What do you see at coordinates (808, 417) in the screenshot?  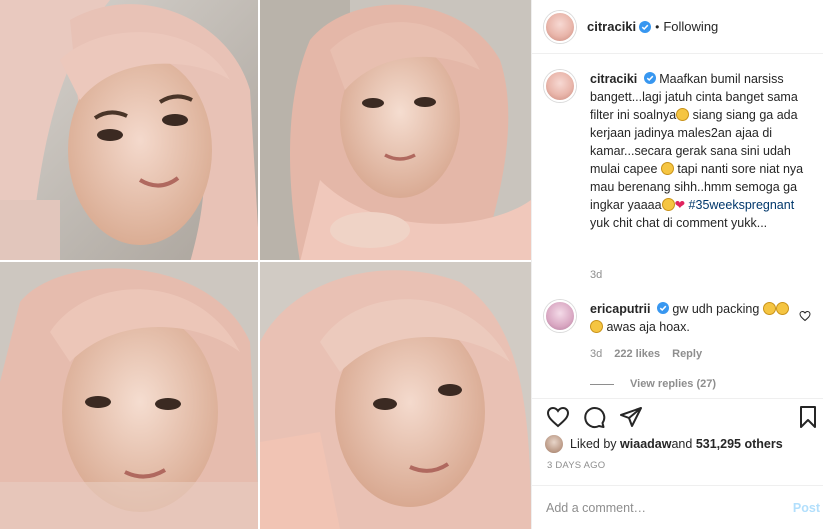 I see `save-bookmark-icon` at bounding box center [808, 417].